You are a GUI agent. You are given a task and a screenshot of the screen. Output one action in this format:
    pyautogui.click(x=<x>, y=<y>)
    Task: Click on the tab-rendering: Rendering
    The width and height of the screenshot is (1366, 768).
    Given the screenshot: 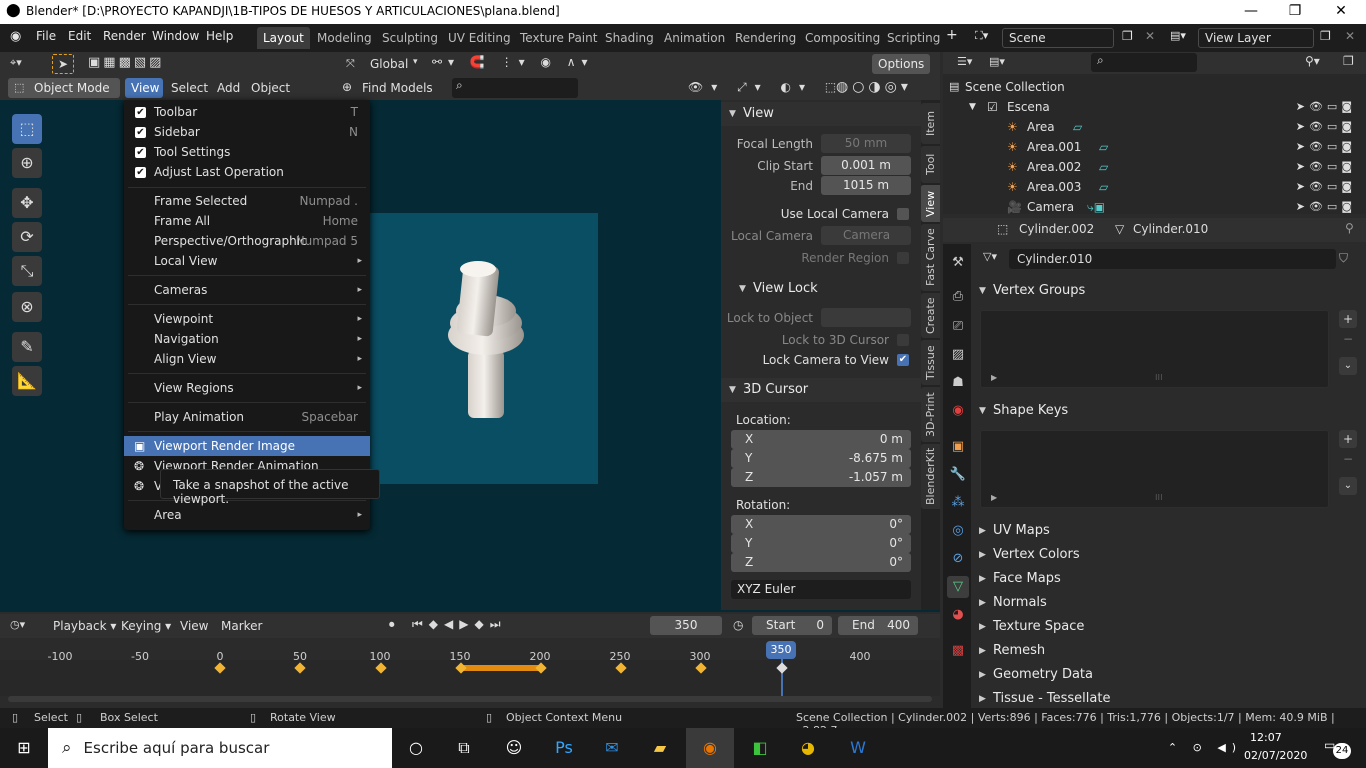 What is the action you would take?
    pyautogui.click(x=765, y=38)
    